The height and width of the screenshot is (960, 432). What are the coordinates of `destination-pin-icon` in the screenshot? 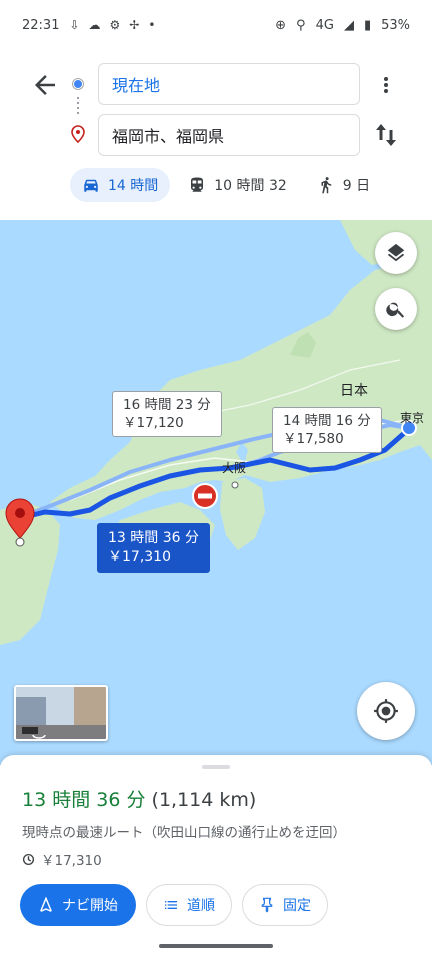 It's located at (78, 134).